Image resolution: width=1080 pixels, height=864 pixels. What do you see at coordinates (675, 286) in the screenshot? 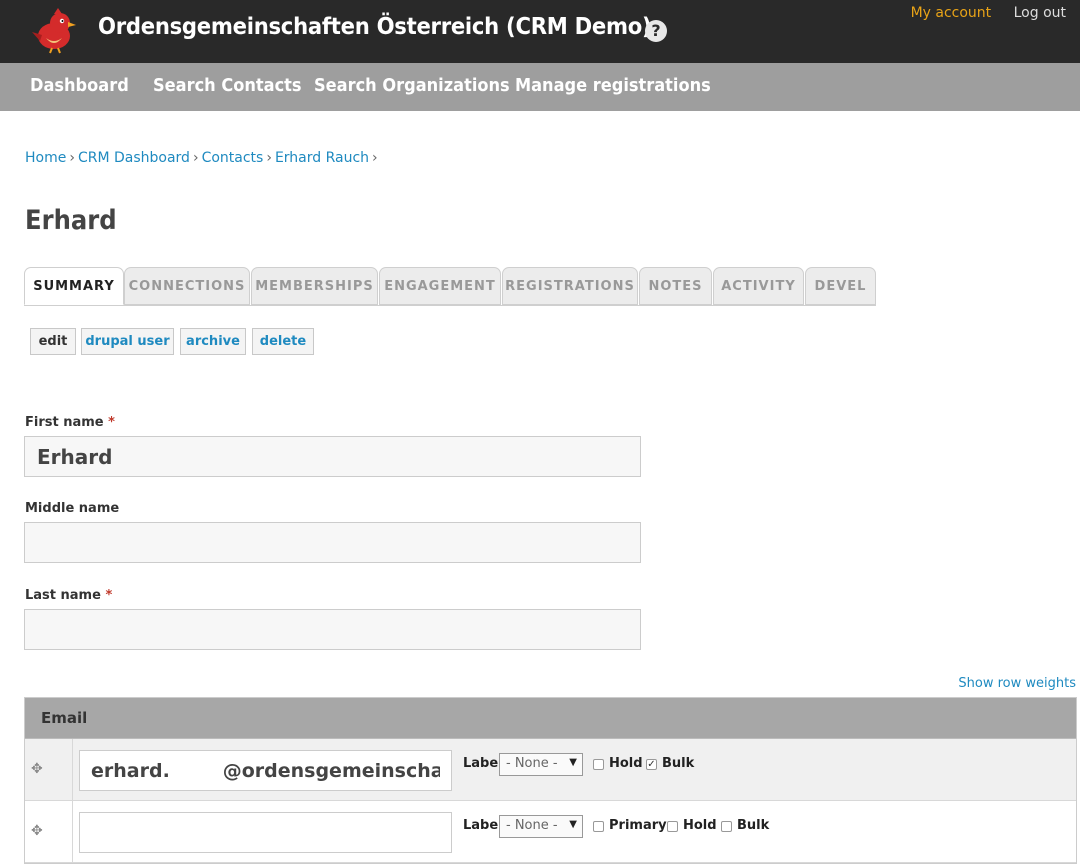
I see `tab-notes: NOTES` at bounding box center [675, 286].